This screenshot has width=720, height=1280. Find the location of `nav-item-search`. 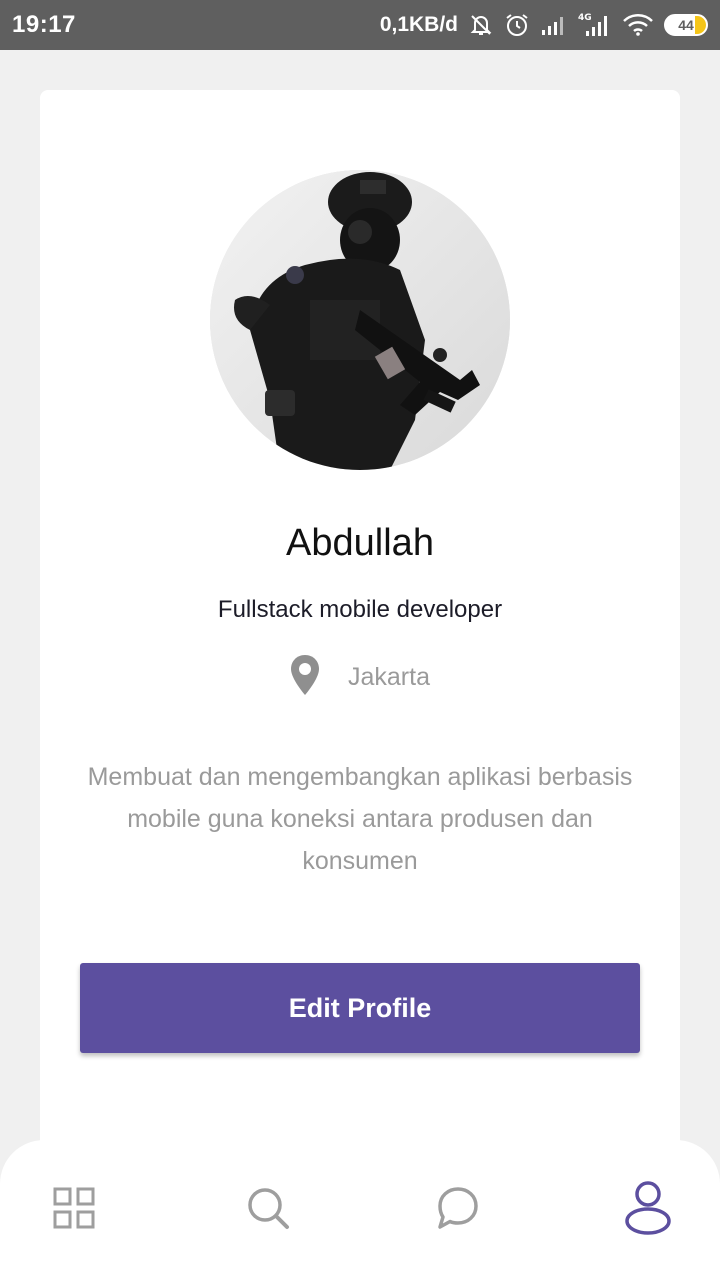

nav-item-search is located at coordinates (268, 1210).